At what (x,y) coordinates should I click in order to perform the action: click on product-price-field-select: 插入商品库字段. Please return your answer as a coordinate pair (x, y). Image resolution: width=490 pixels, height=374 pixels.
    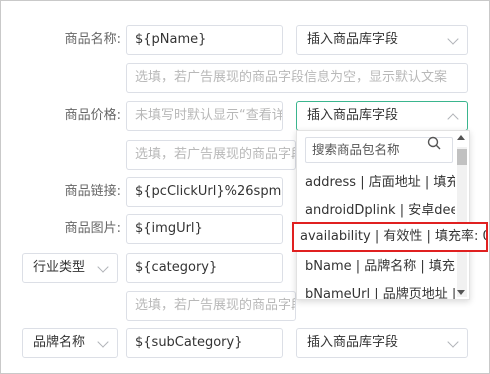
    Looking at the image, I should click on (382, 116).